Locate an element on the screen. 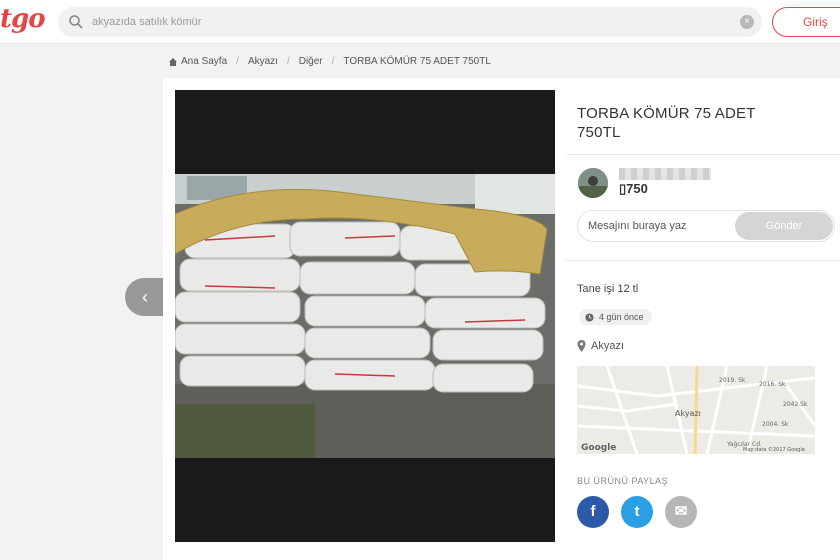  search-icon is located at coordinates (76, 22).